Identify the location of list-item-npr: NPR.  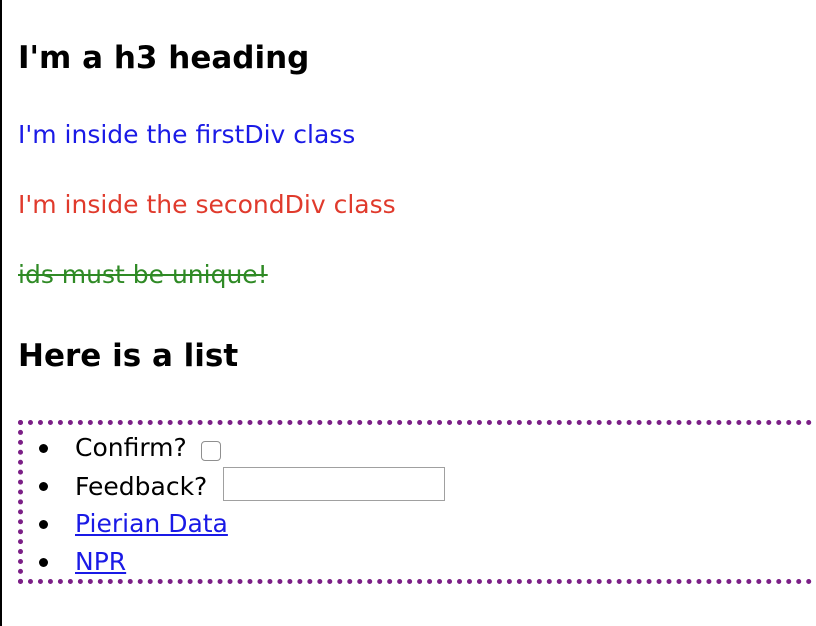
(241, 562).